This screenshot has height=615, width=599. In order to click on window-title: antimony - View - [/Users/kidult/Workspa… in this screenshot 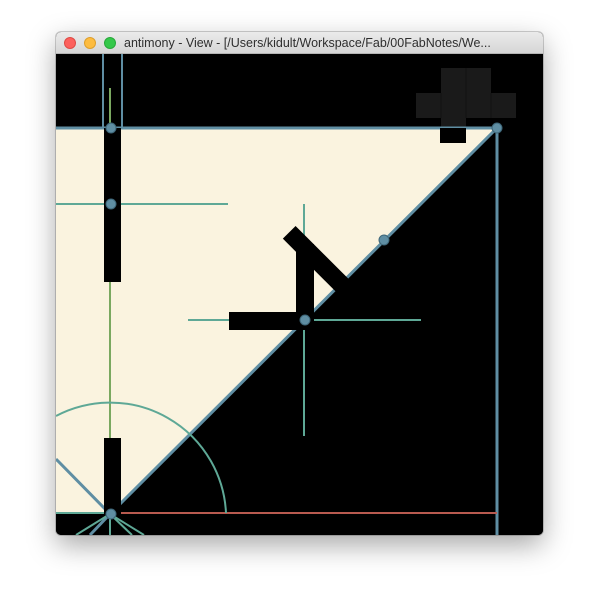, I will do `click(307, 43)`.